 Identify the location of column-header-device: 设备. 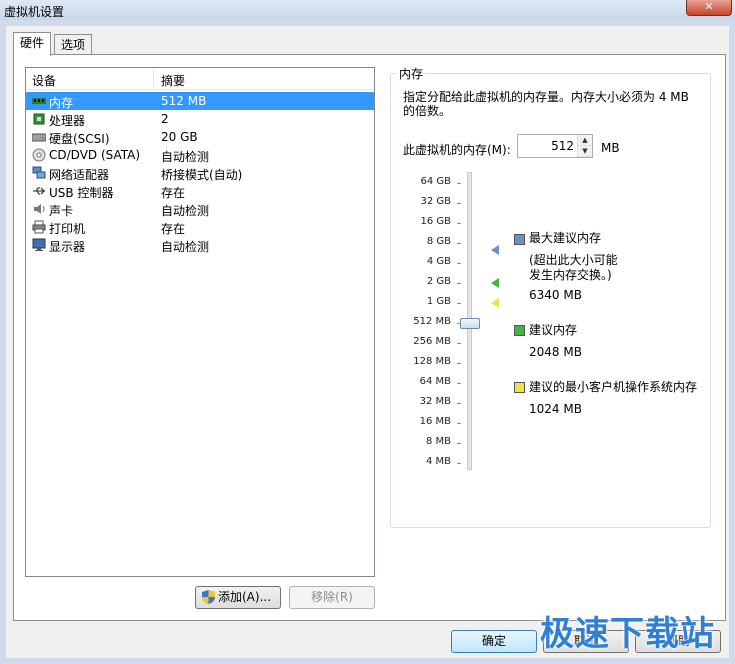
(44, 80).